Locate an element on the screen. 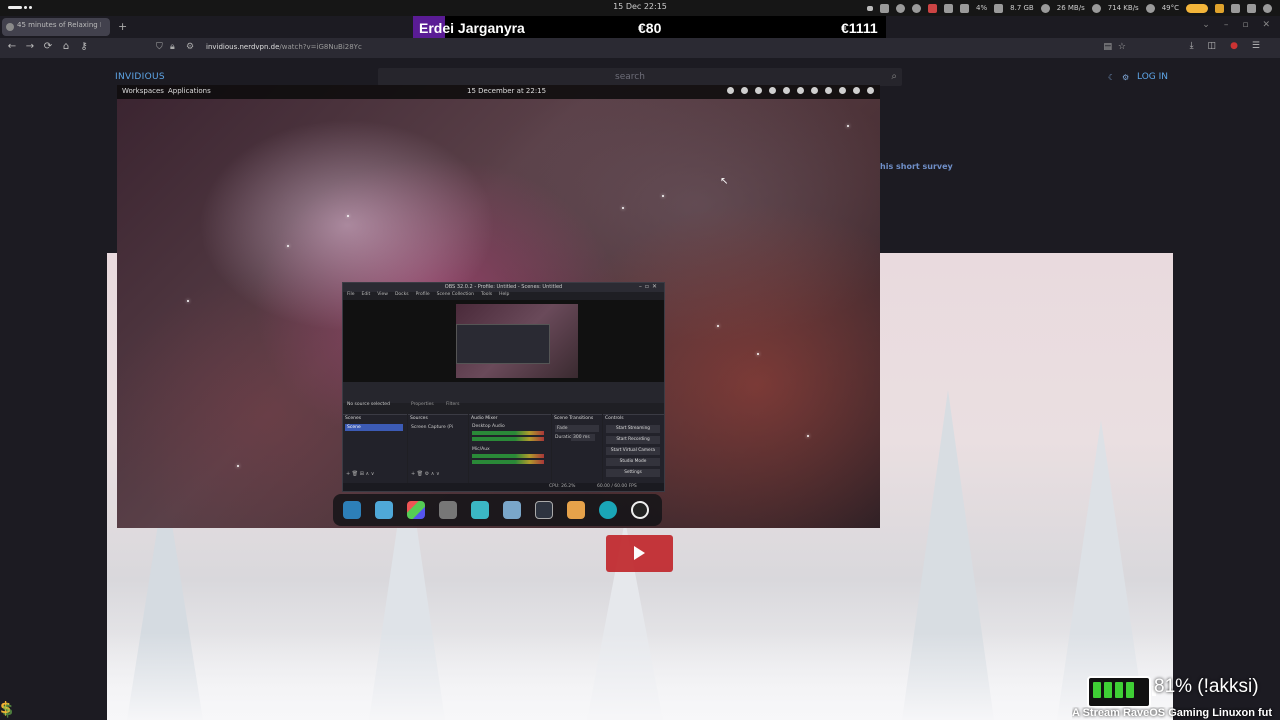  start-recording-label: Start Recording is located at coordinates (633, 439).